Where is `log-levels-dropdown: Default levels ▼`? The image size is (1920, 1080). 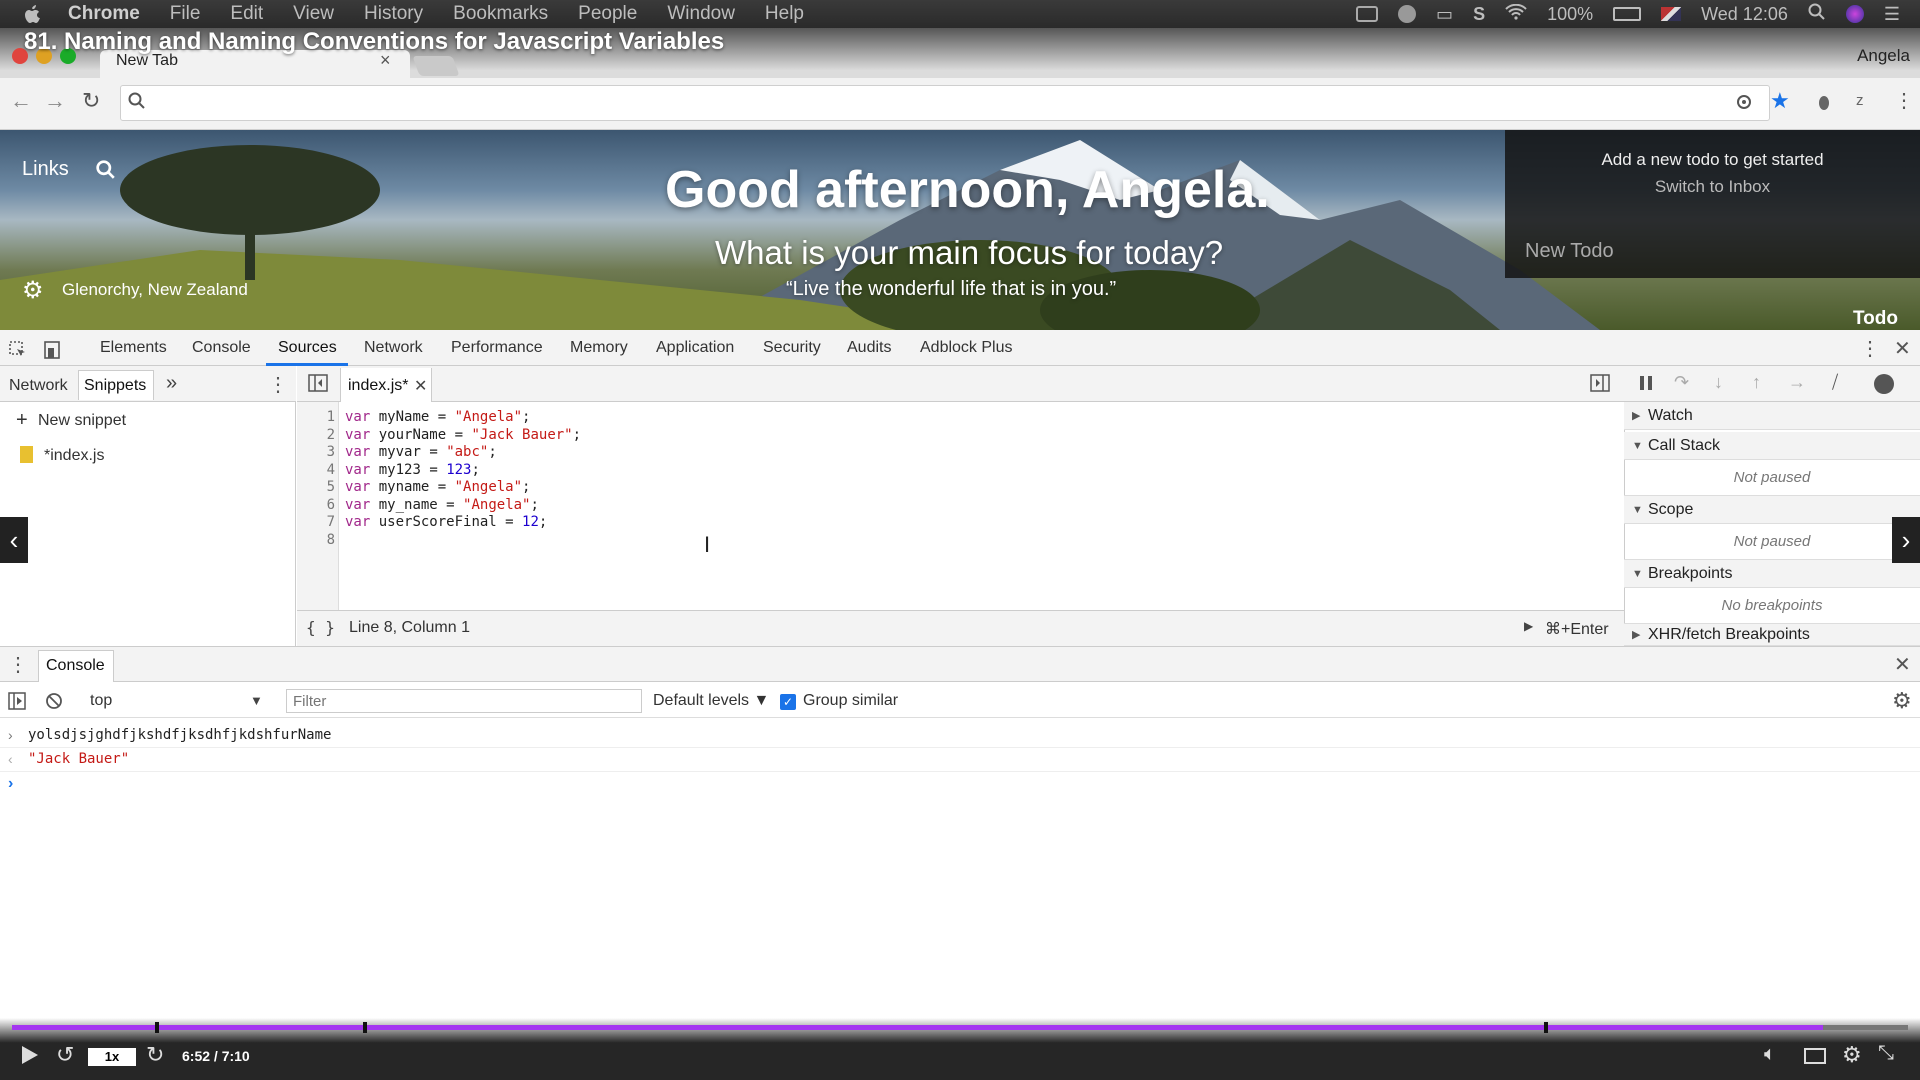 log-levels-dropdown: Default levels ▼ is located at coordinates (711, 701).